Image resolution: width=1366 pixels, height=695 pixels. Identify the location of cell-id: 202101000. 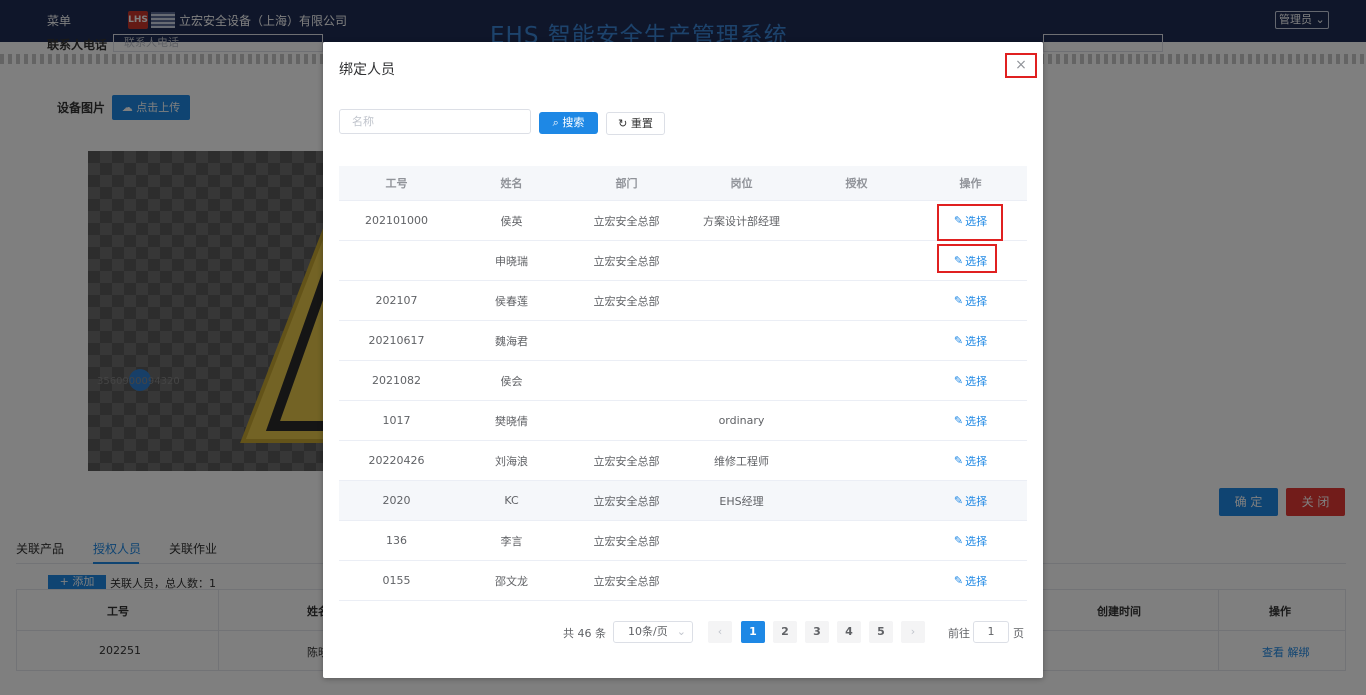
(396, 220).